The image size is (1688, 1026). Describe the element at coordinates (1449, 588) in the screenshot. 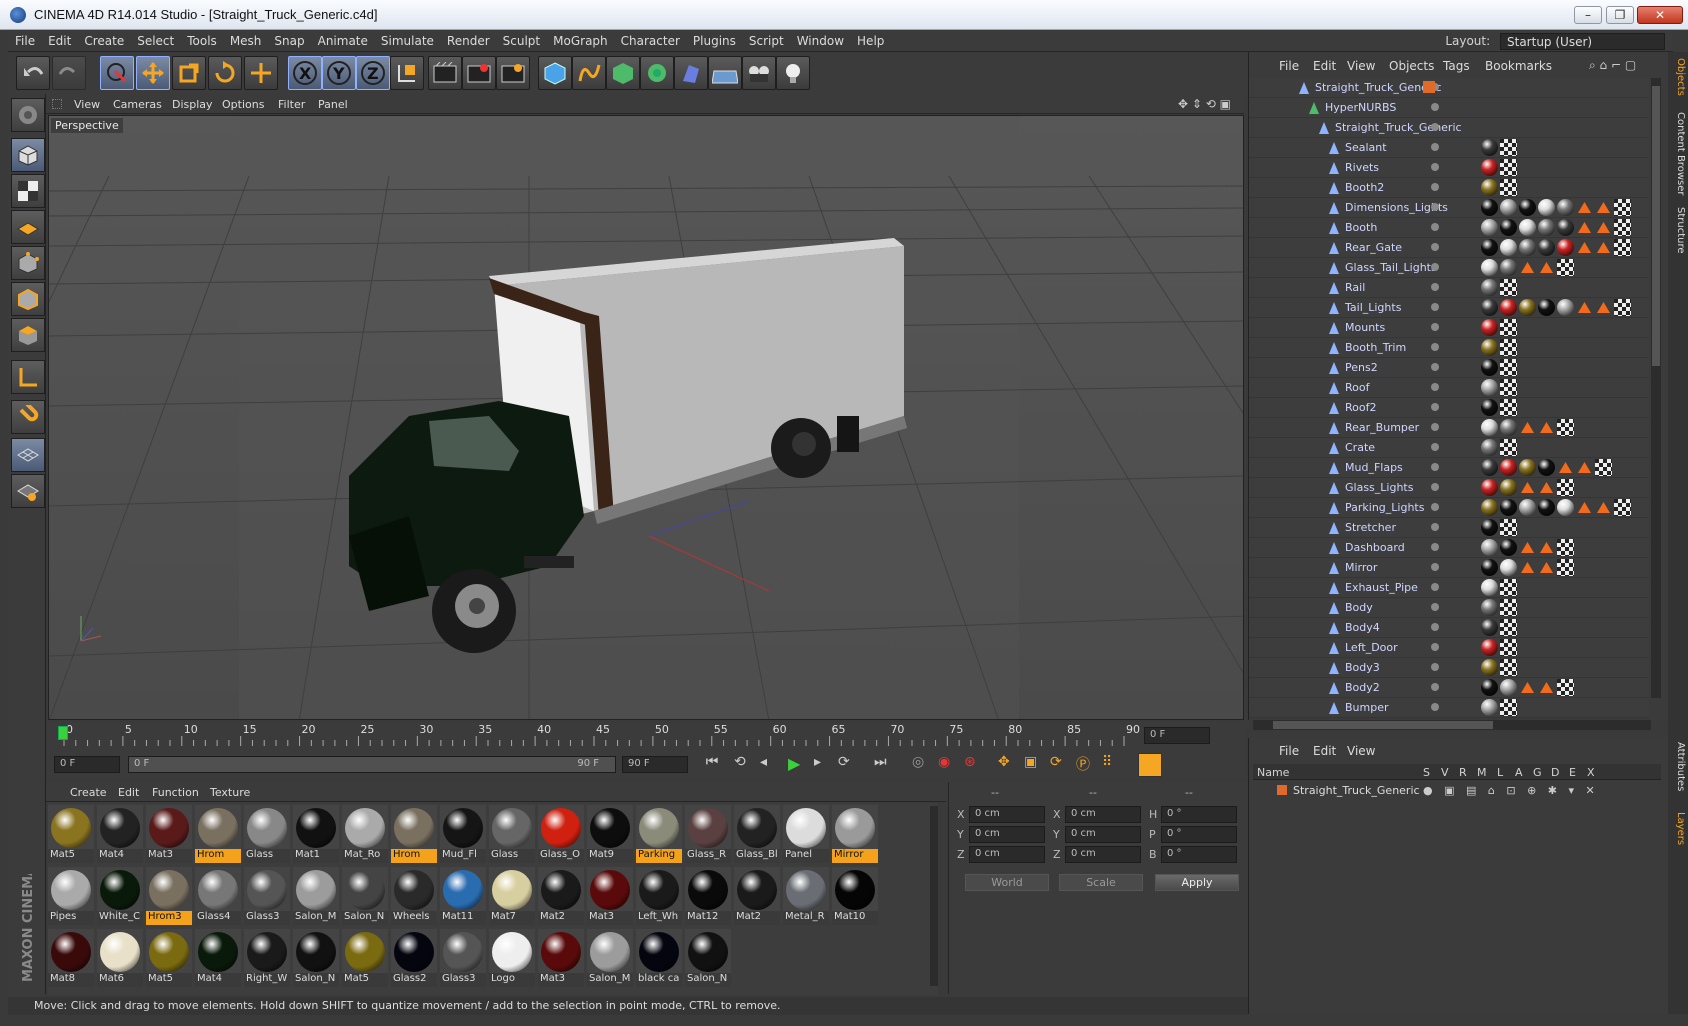

I see `object-row: Exhaust_Pipe` at that location.